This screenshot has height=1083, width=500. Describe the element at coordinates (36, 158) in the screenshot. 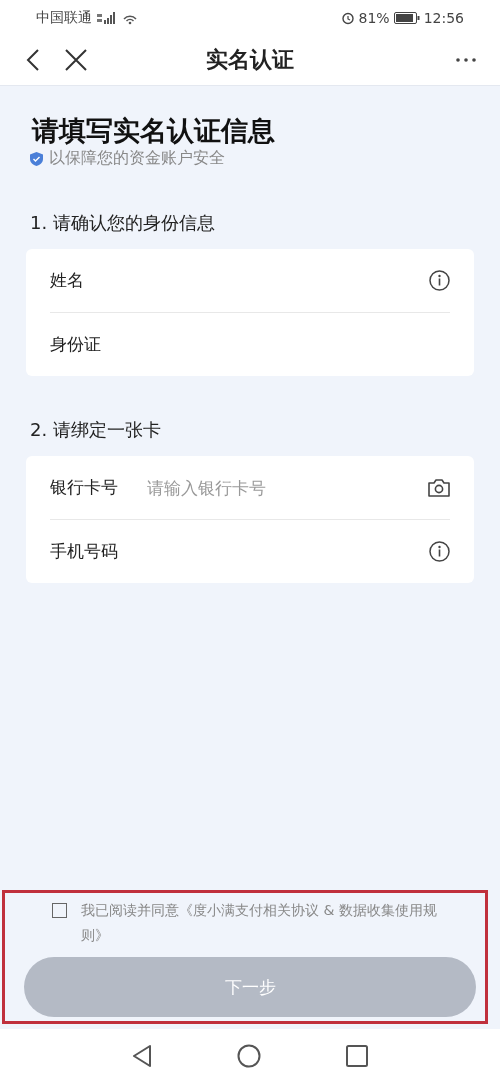

I see `shield-check-icon` at that location.